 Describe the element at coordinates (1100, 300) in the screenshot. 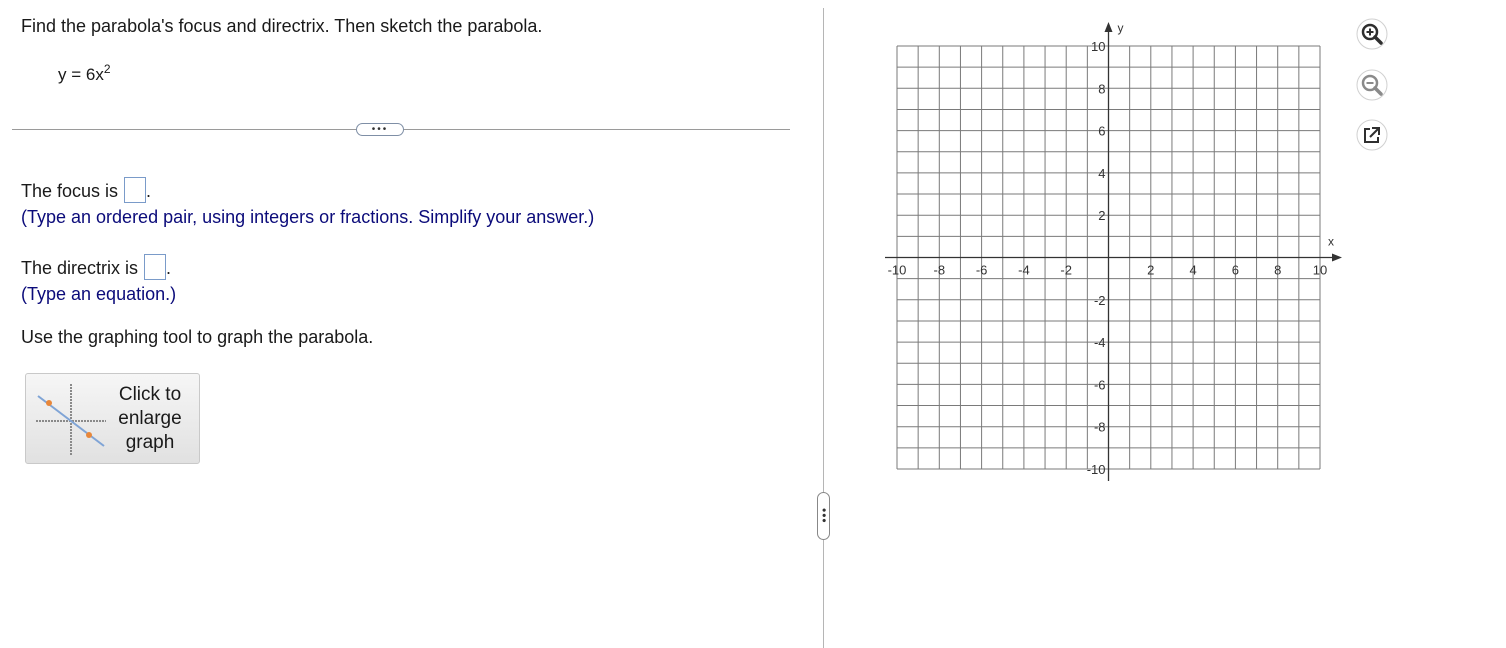

I see `y-tick-label: -2` at that location.